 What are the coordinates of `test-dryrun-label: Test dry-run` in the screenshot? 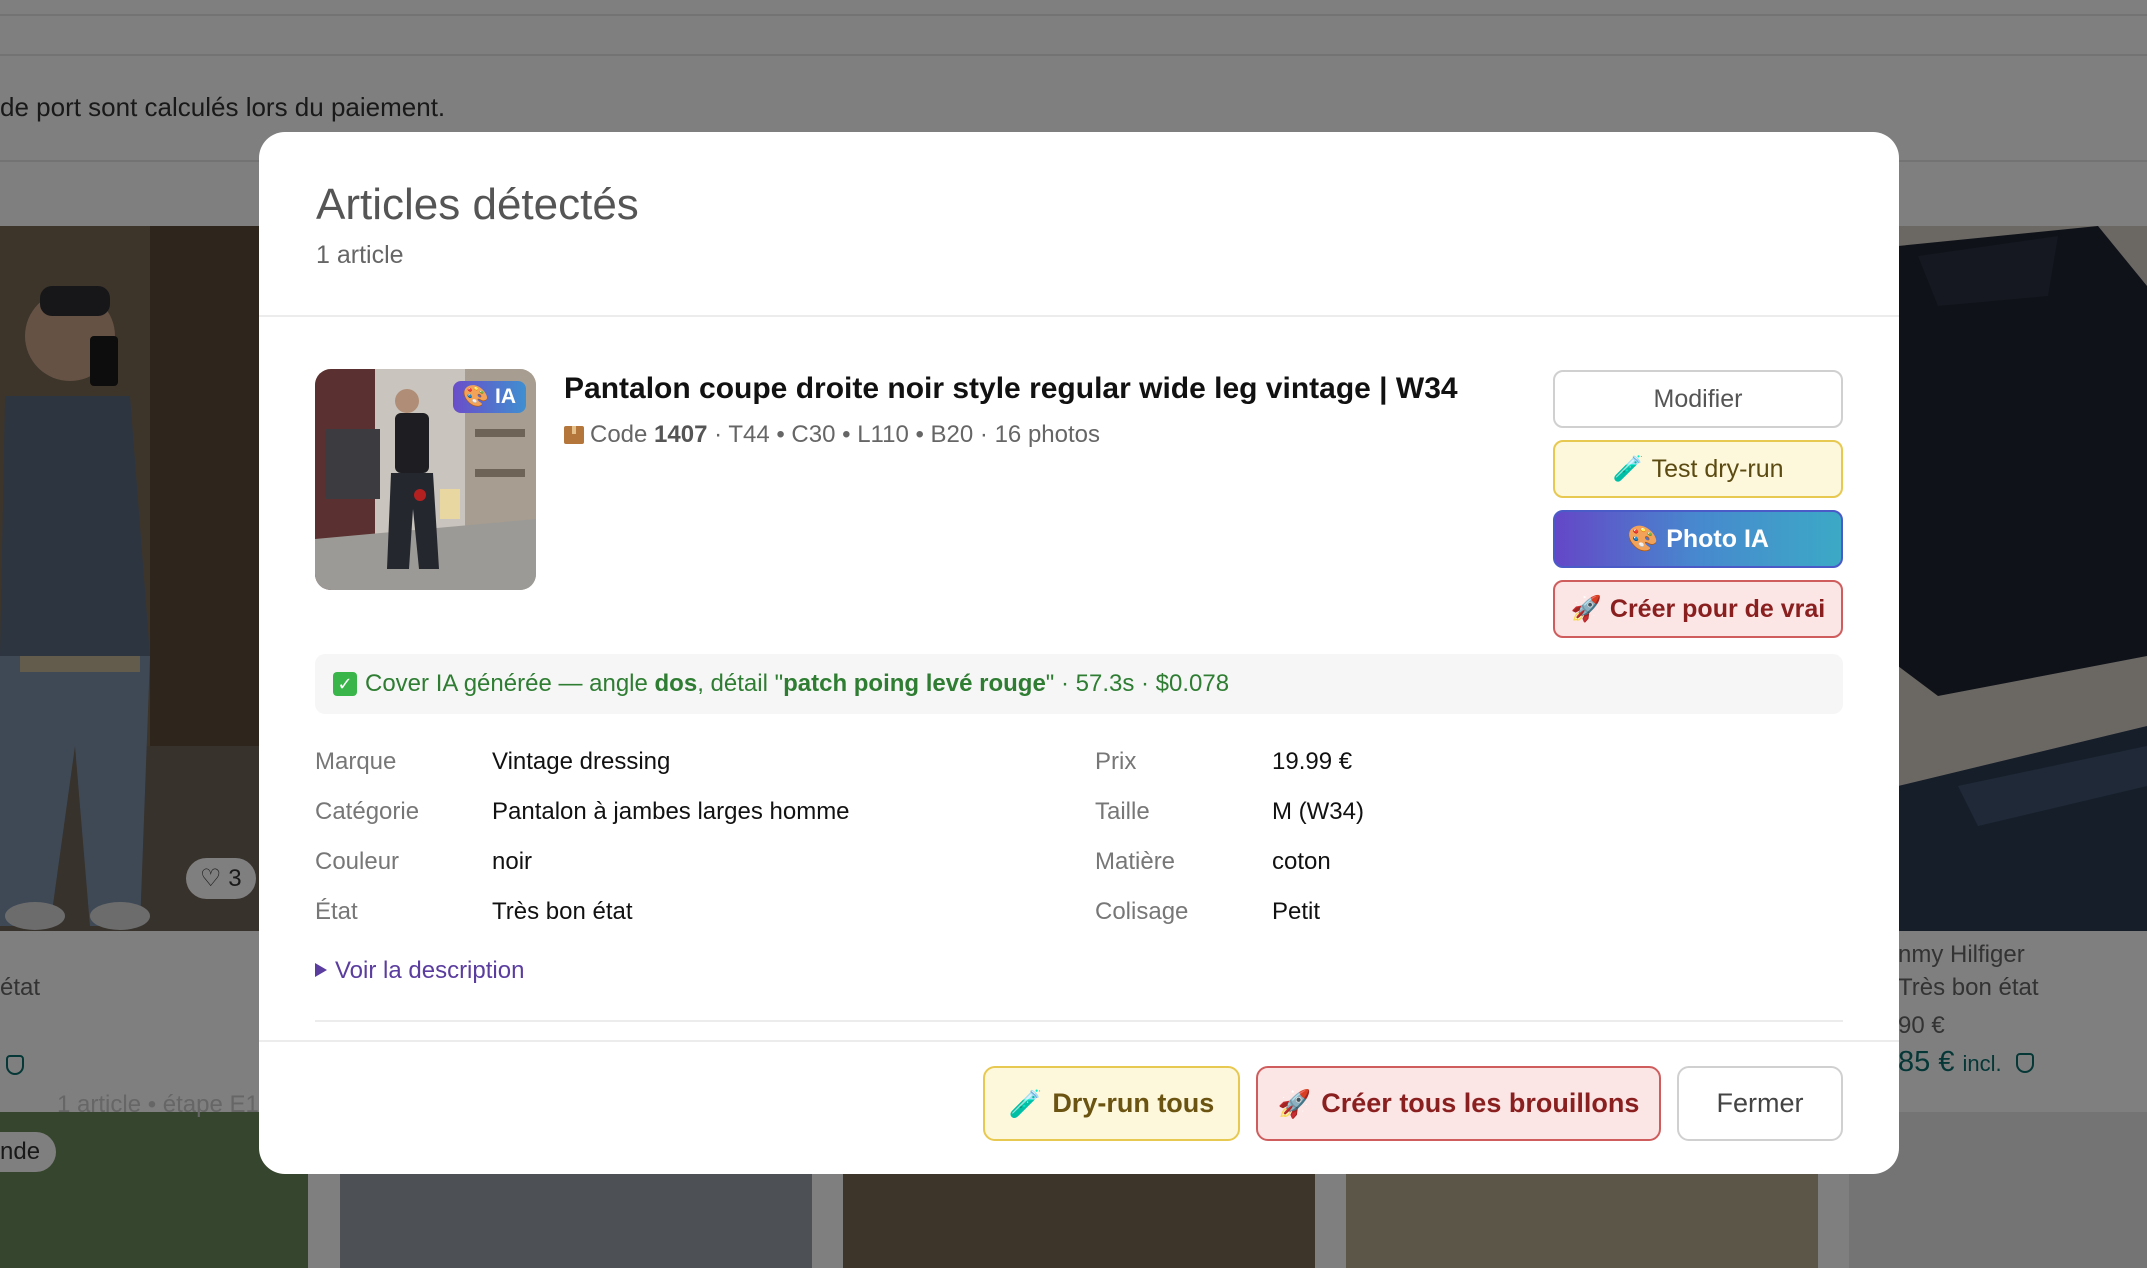 It's located at (1717, 468).